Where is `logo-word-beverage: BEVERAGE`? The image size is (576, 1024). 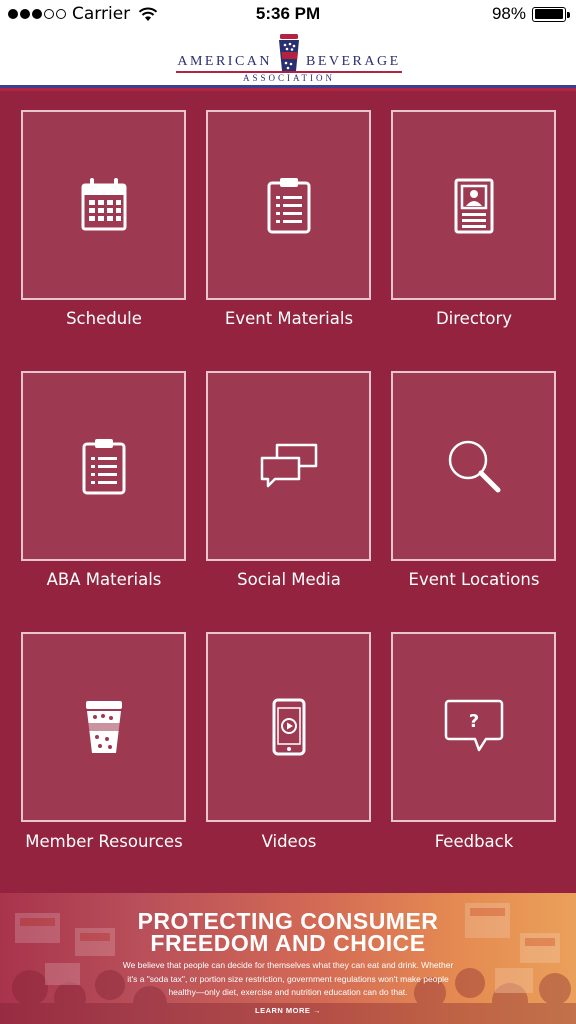 logo-word-beverage: BEVERAGE is located at coordinates (353, 61).